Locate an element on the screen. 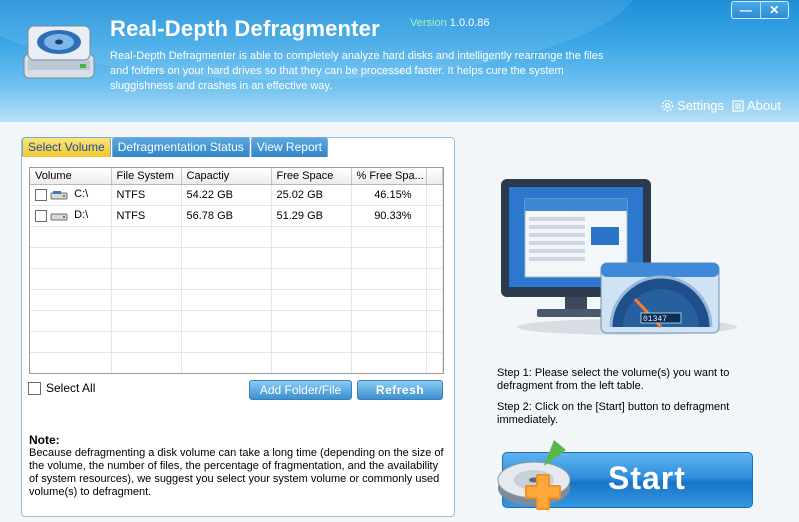 This screenshot has height=522, width=799. add-folder-file-button: Add Folder/File is located at coordinates (300, 390).